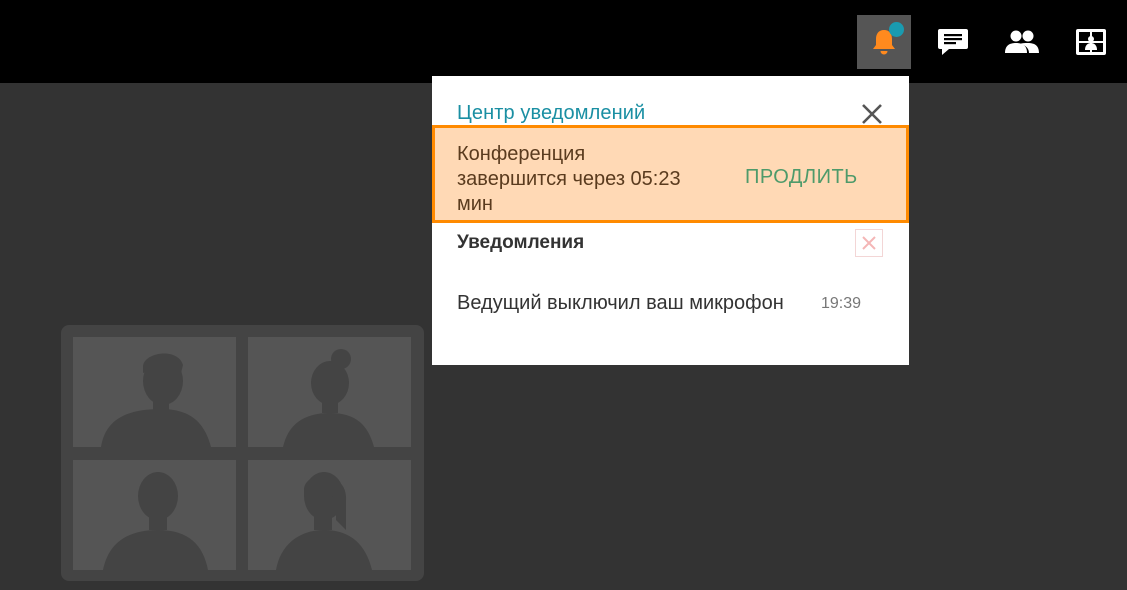 The height and width of the screenshot is (590, 1127). I want to click on alert-line: Конференция, so click(521, 154).